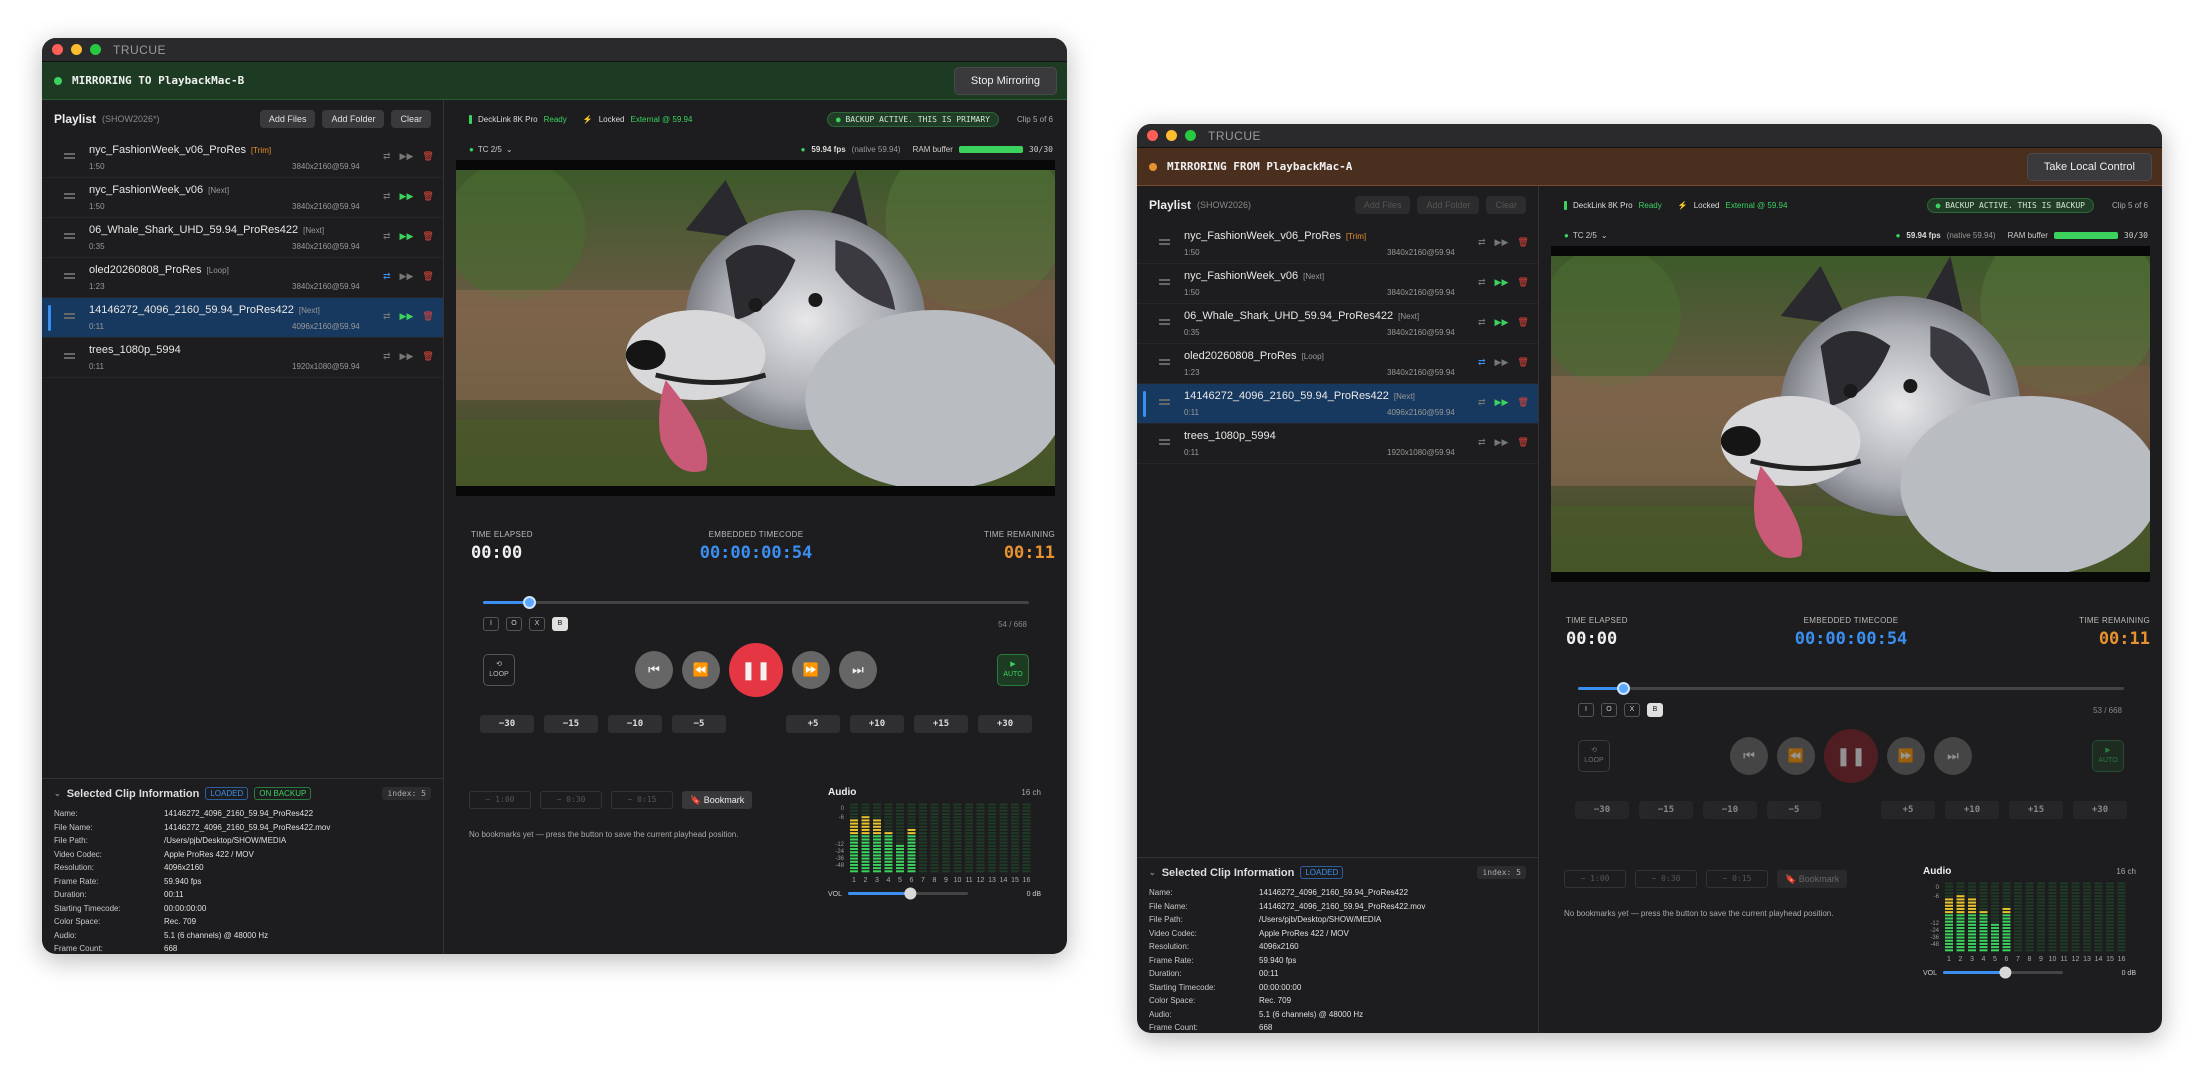 The image size is (2200, 1070). What do you see at coordinates (635, 724) in the screenshot?
I see `skip-button: −10` at bounding box center [635, 724].